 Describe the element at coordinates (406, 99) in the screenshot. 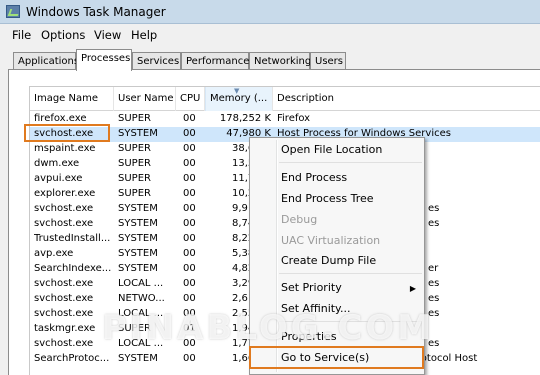

I see `column-description: Description` at that location.